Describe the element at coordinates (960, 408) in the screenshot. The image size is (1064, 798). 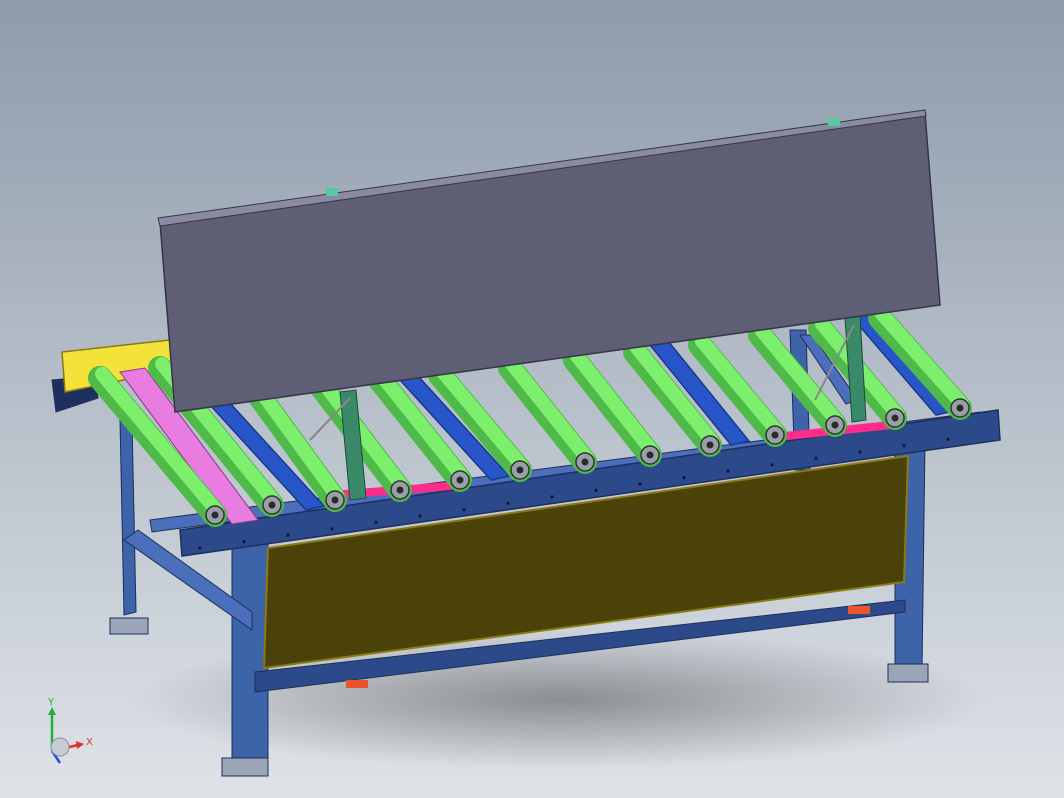
I see `roller-13-bearing-hub` at that location.